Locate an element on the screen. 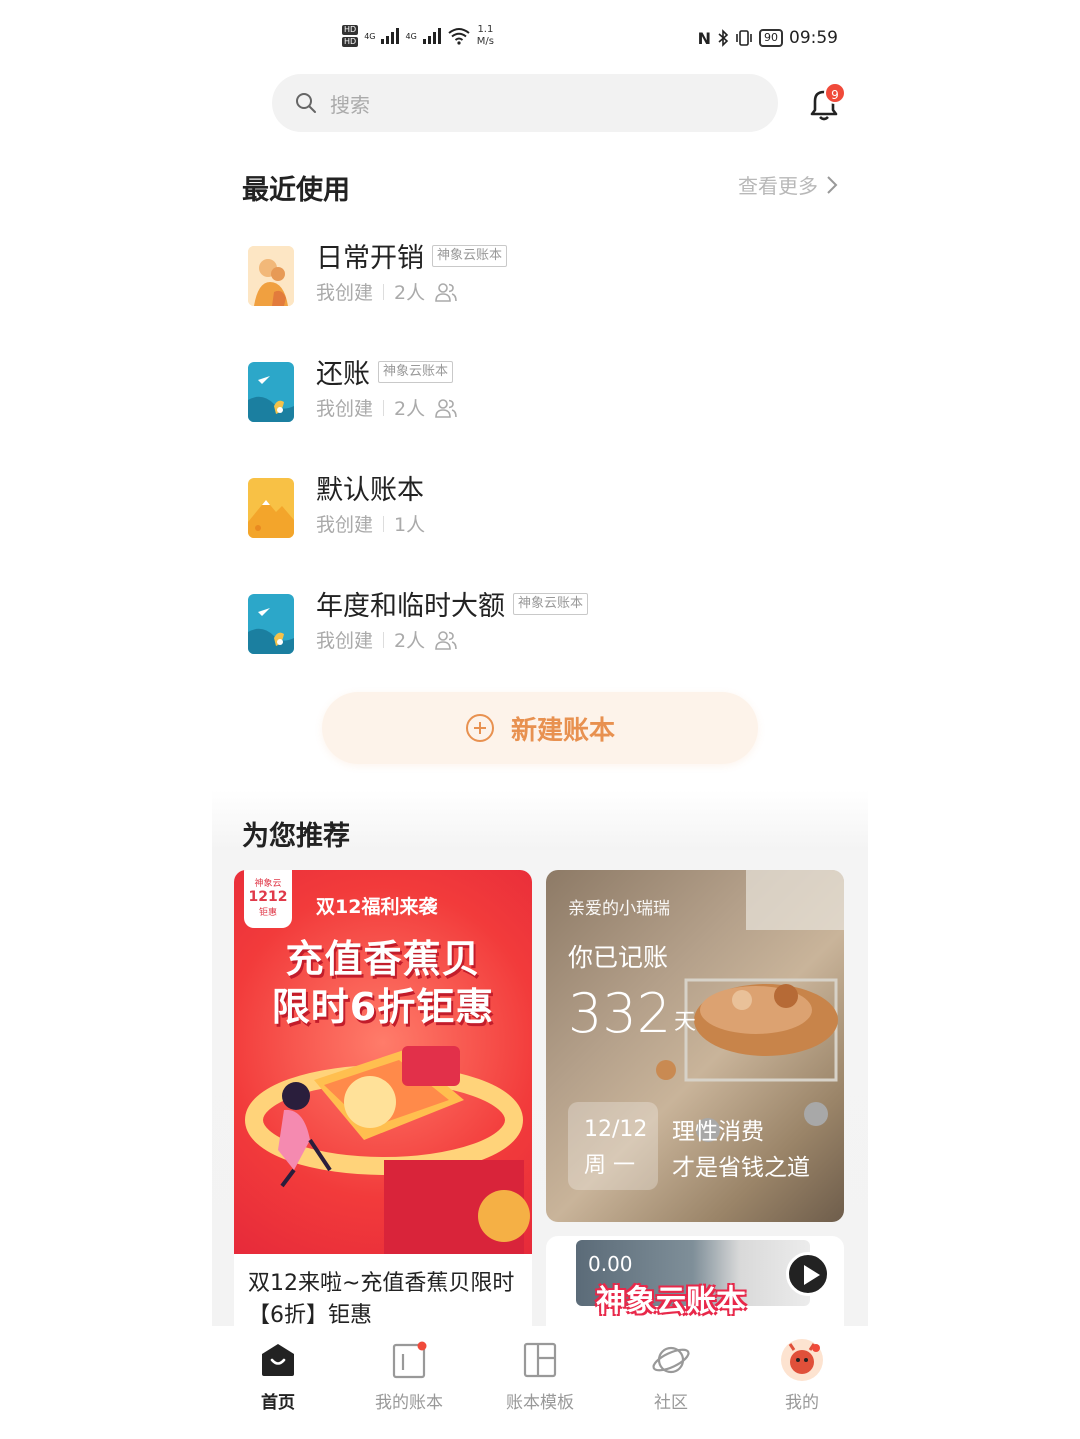  clock: 09:59 is located at coordinates (813, 38).